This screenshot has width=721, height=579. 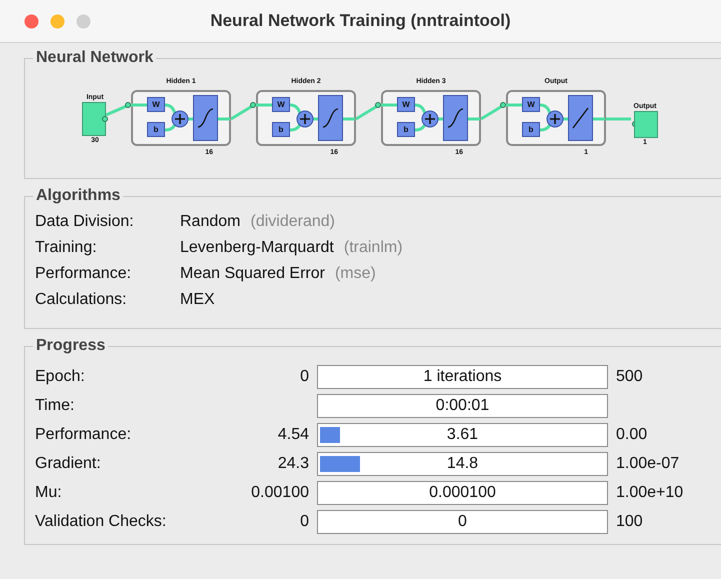 What do you see at coordinates (78, 196) in the screenshot?
I see `panel-title: Algorithms` at bounding box center [78, 196].